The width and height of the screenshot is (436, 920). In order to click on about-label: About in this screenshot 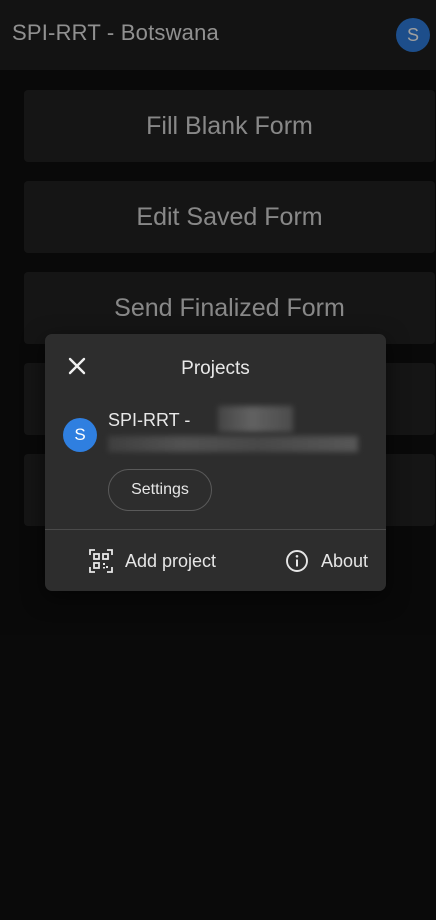, I will do `click(345, 560)`.